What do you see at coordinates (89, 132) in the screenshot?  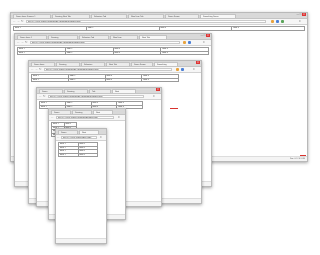 I see `tab-2: Next` at bounding box center [89, 132].